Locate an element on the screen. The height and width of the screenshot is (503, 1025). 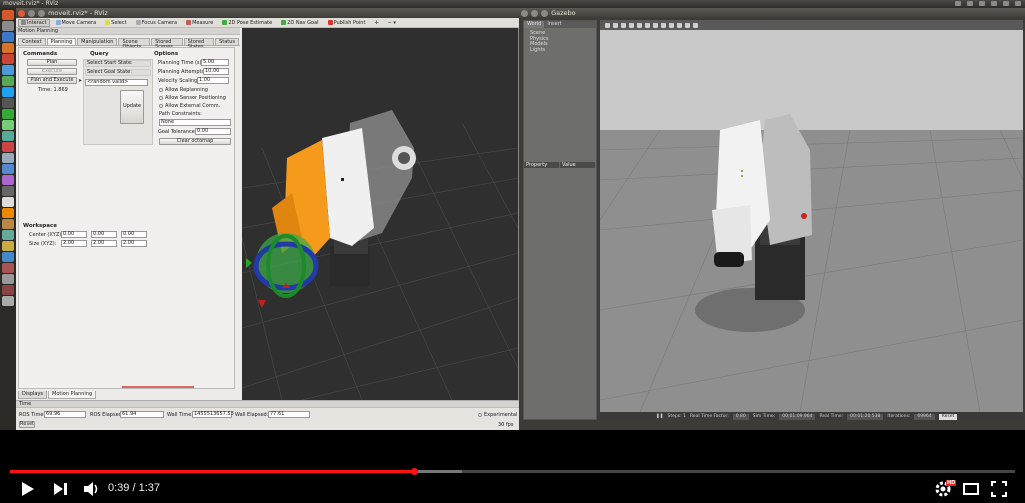
progress-bar is located at coordinates (512, 471).